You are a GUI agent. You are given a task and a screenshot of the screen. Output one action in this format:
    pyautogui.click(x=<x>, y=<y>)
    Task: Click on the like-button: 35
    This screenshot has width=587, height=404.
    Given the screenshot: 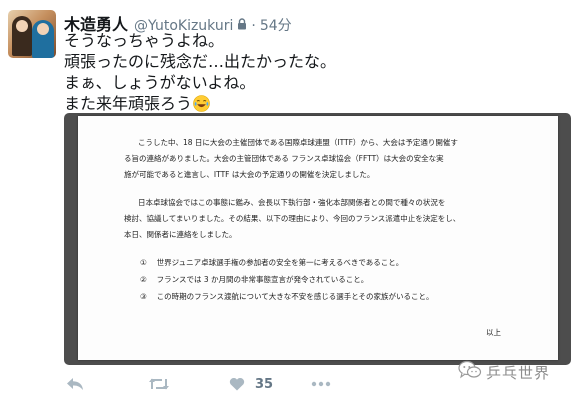 What is the action you would take?
    pyautogui.click(x=251, y=384)
    